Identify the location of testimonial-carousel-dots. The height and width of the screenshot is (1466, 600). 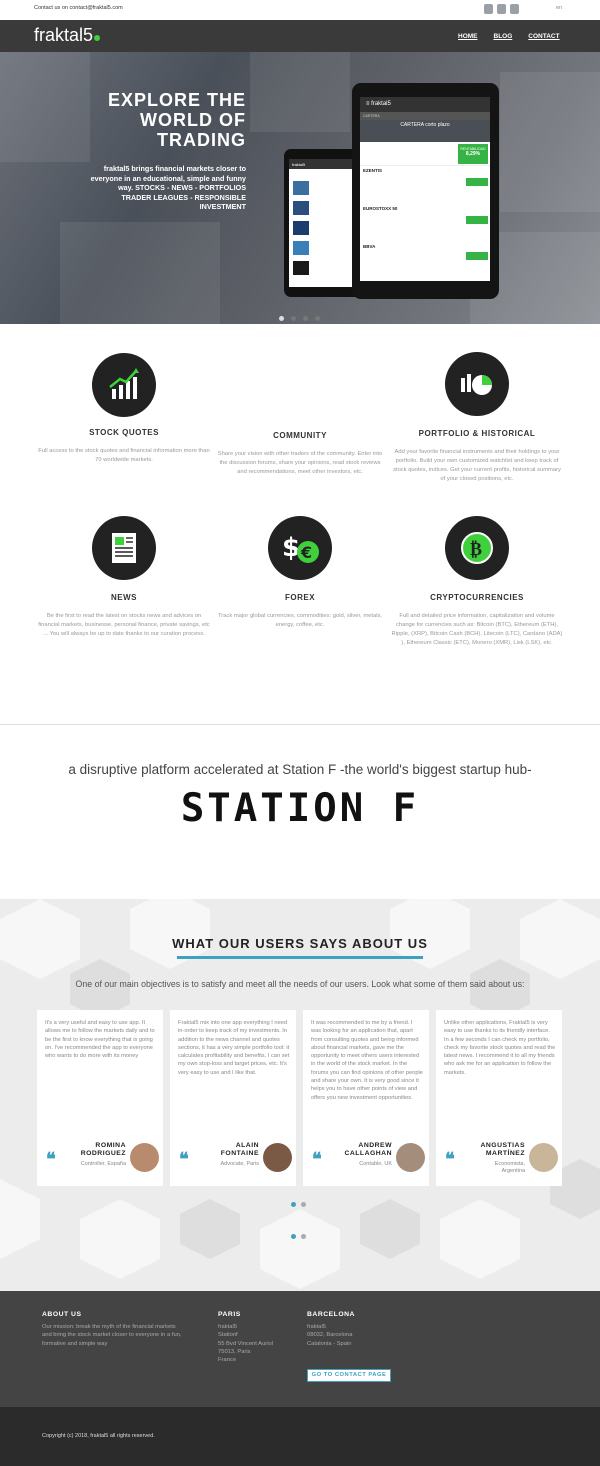
(298, 1204).